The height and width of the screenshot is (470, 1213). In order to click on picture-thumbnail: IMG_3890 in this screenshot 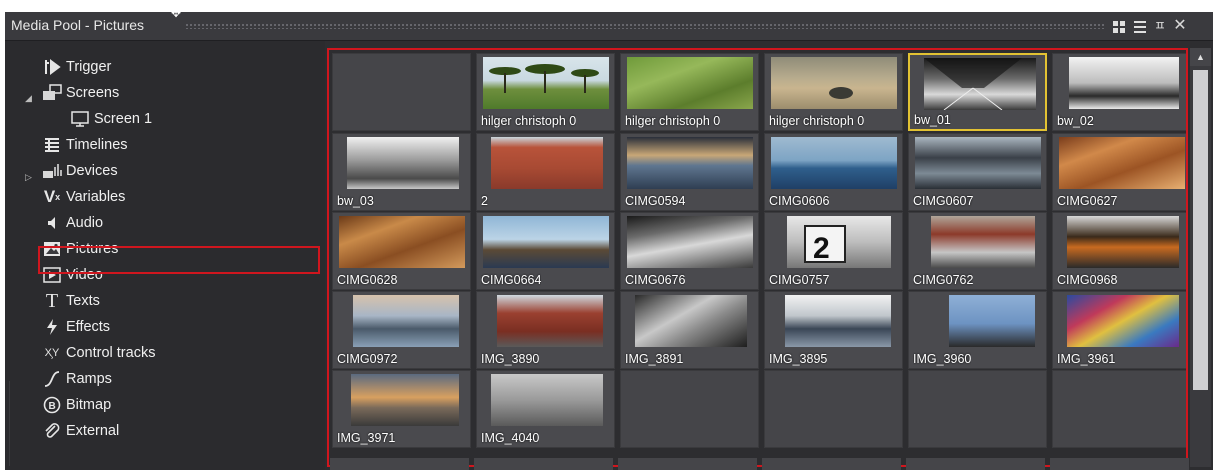, I will do `click(545, 330)`.